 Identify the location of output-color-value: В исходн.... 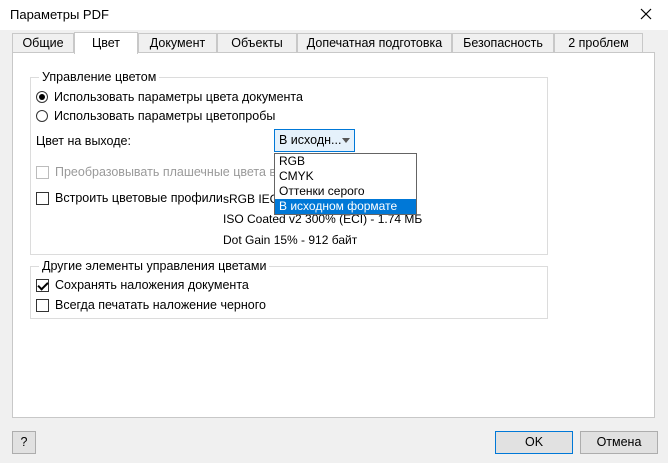
(310, 140).